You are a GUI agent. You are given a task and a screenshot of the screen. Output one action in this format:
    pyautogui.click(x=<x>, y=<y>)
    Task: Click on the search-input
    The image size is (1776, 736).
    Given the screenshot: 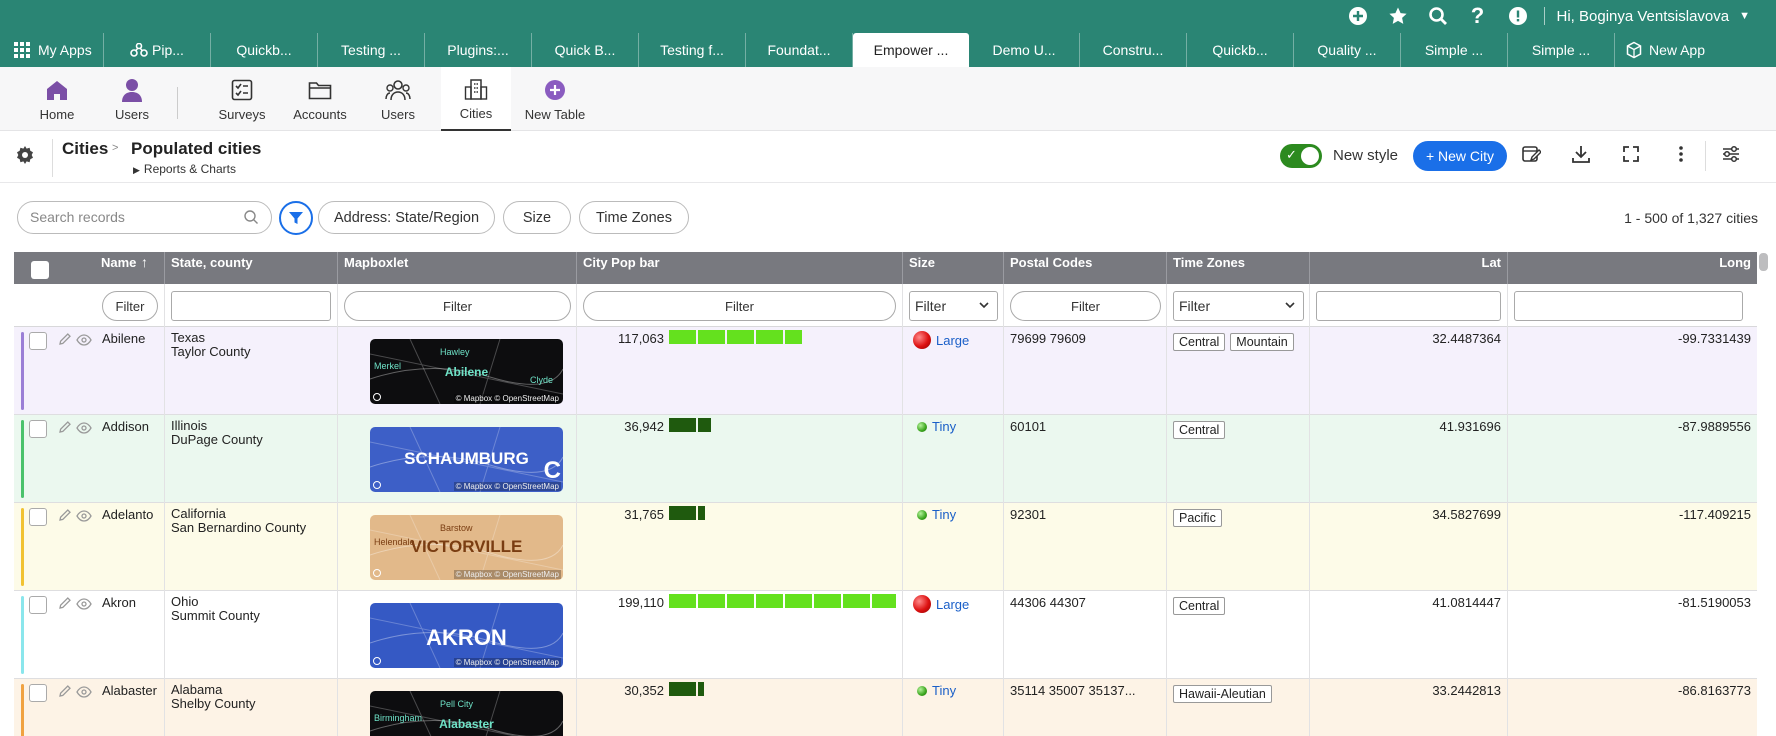 What is the action you would take?
    pyautogui.click(x=130, y=217)
    